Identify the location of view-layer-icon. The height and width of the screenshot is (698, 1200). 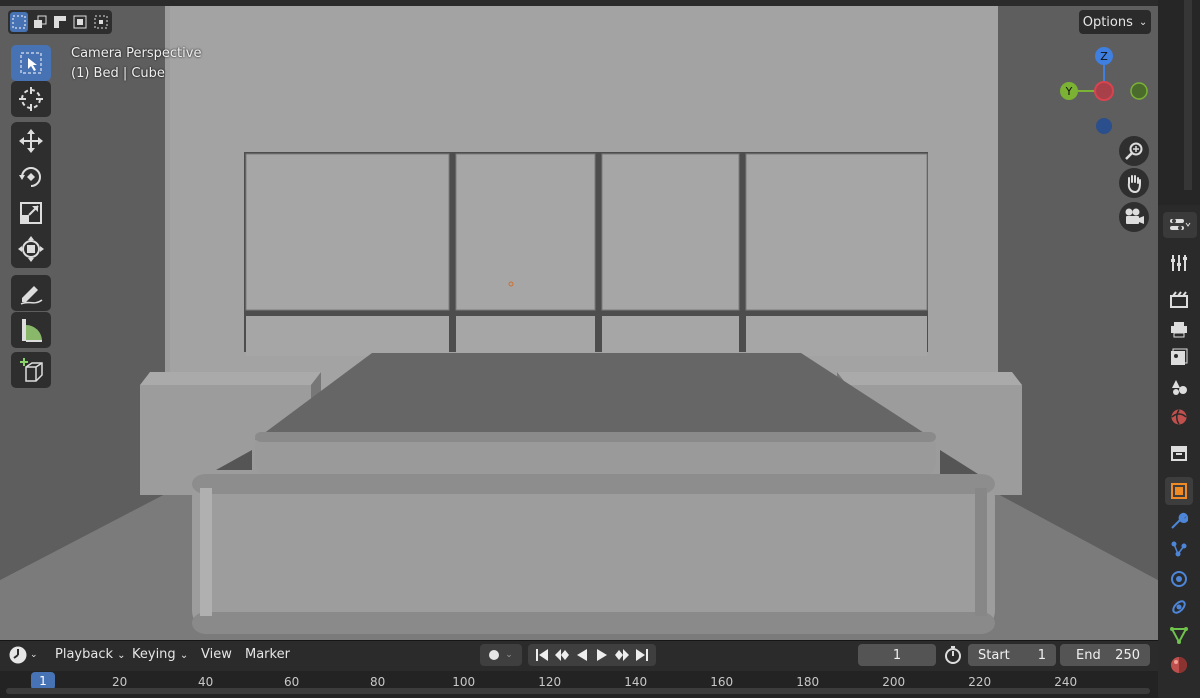
(1179, 357).